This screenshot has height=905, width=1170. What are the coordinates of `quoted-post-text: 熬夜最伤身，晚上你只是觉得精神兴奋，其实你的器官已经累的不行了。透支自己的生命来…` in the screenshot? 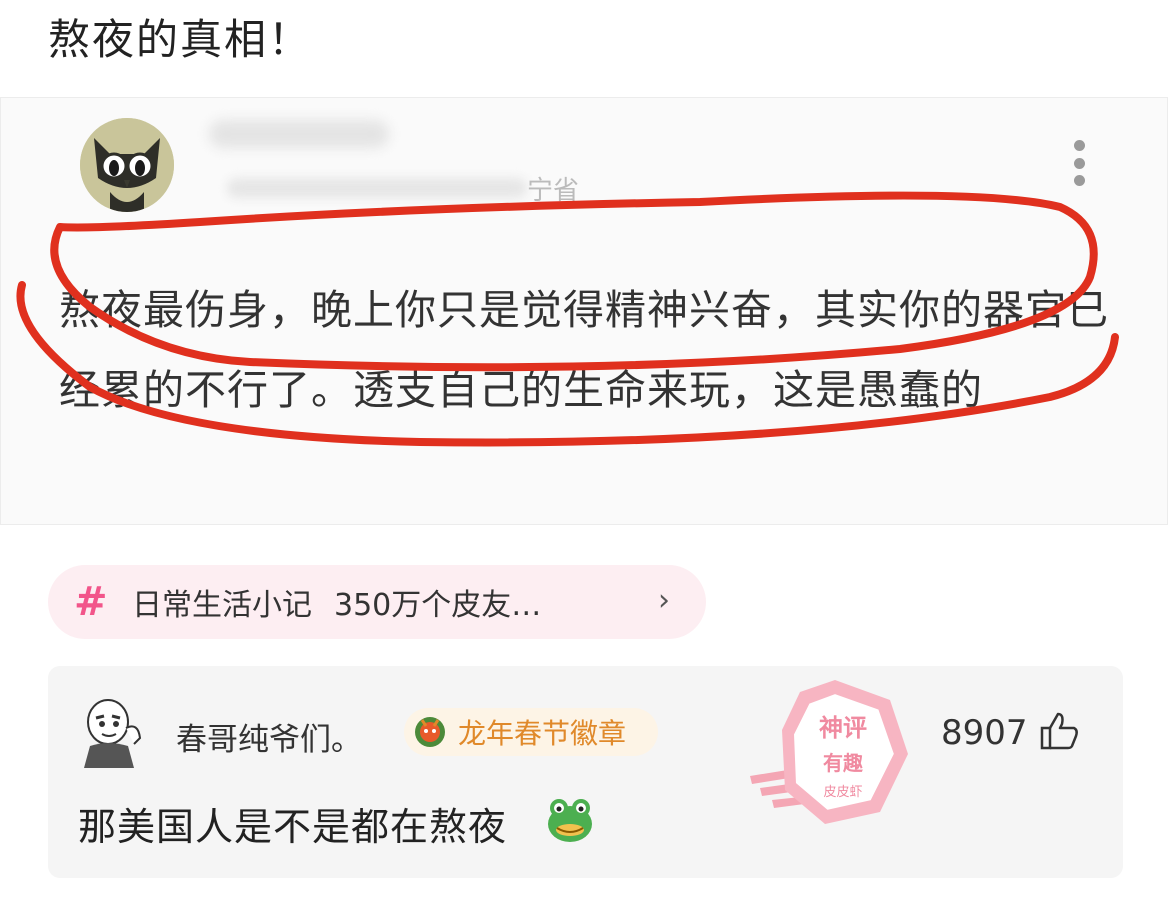 It's located at (584, 350).